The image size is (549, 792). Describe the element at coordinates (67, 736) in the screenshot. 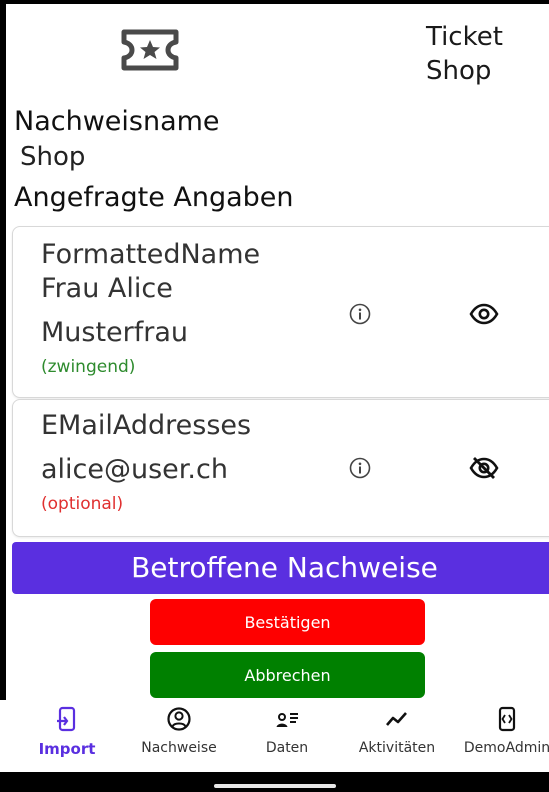

I see `tab-import: Import` at that location.